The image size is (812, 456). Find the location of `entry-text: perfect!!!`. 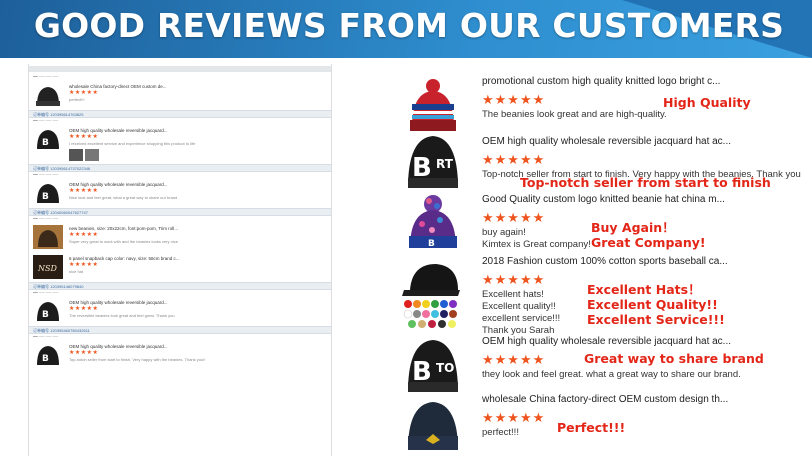

entry-text: perfect!!! is located at coordinates (77, 99).